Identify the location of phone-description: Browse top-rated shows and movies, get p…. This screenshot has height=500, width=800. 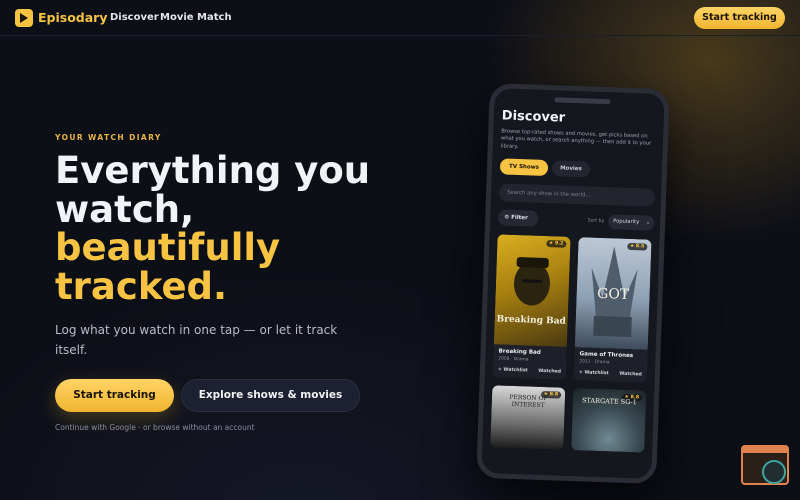
(576, 139).